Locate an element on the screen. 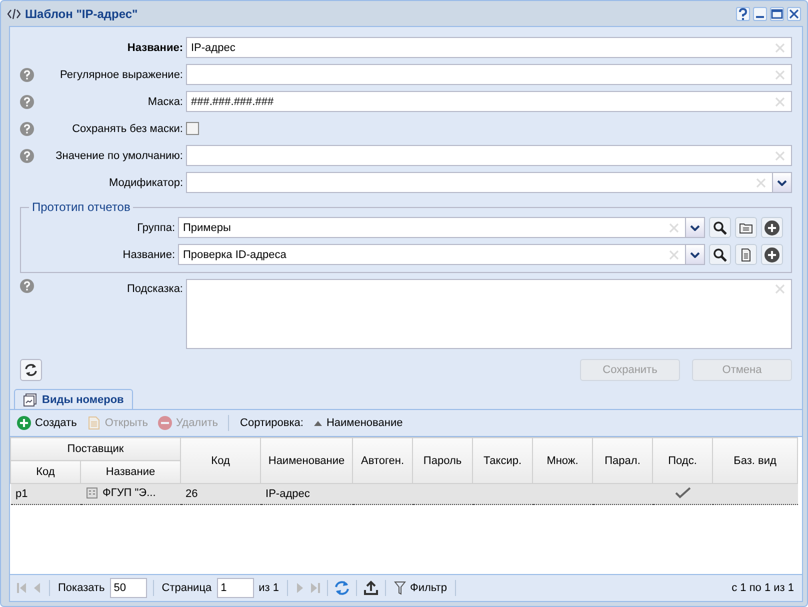 This screenshot has height=607, width=808. column-header: Таксир. is located at coordinates (502, 461).